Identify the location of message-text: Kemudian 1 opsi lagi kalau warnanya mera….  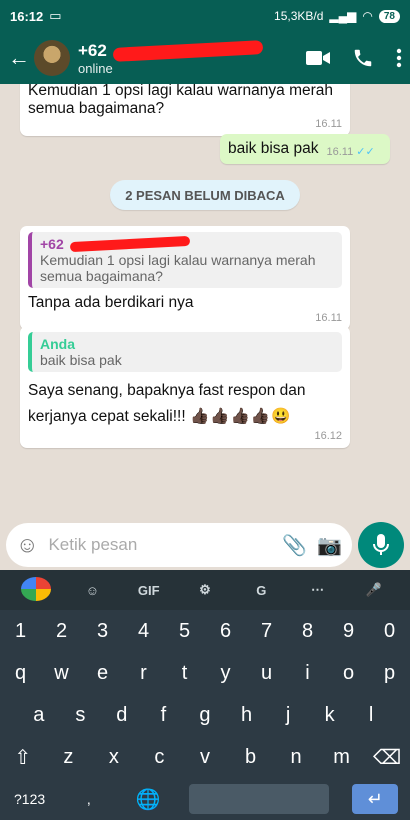
(181, 100).